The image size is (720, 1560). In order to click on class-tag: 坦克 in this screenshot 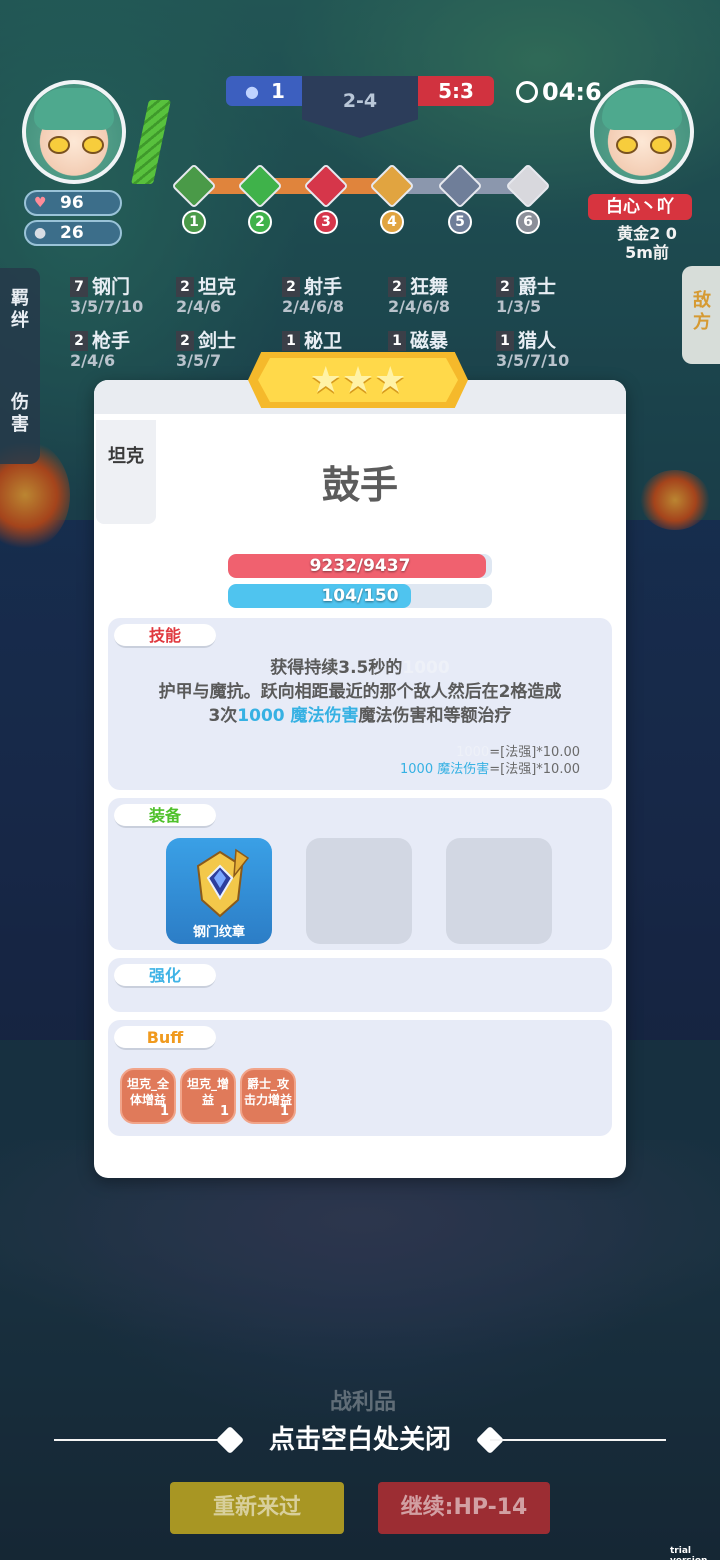, I will do `click(126, 472)`.